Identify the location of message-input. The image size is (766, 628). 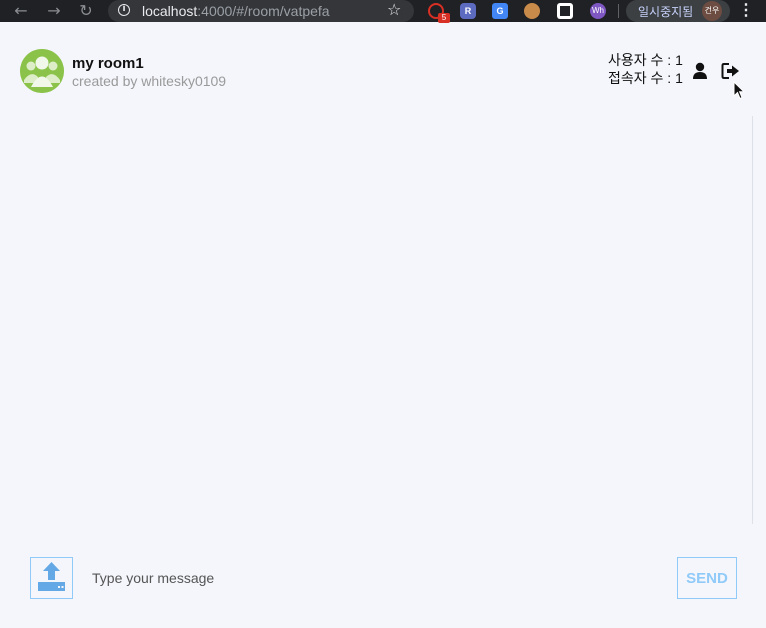
(382, 578).